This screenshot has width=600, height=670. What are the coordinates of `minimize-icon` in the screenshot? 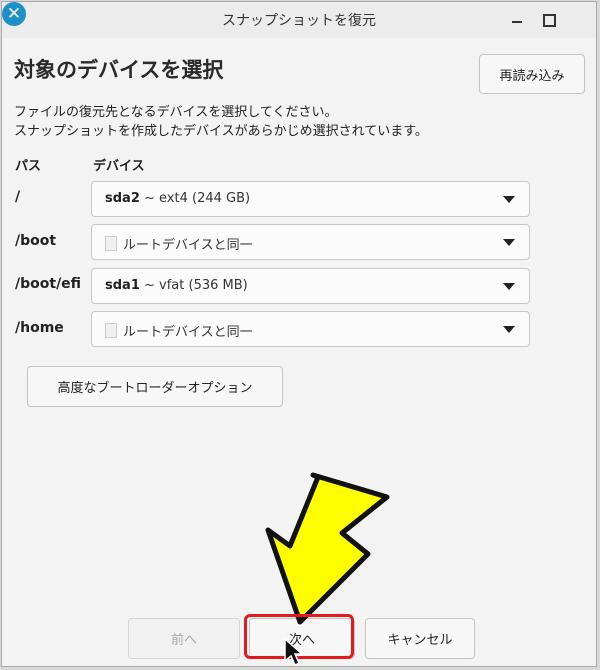 It's located at (517, 20).